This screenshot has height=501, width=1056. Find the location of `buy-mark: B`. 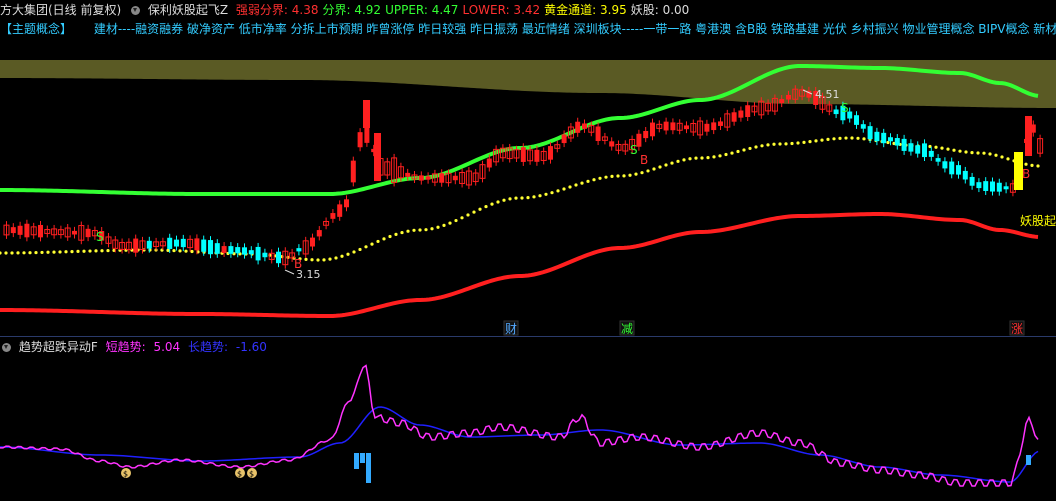

buy-mark: B is located at coordinates (1026, 174).